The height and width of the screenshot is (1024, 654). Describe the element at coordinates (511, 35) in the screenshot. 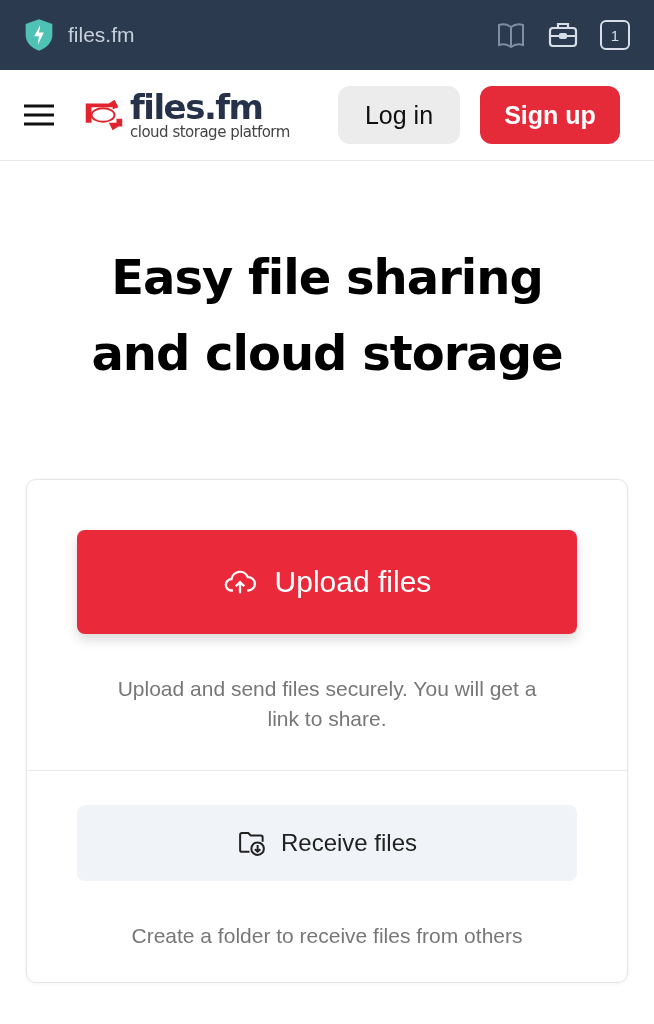

I see `book-icon` at that location.